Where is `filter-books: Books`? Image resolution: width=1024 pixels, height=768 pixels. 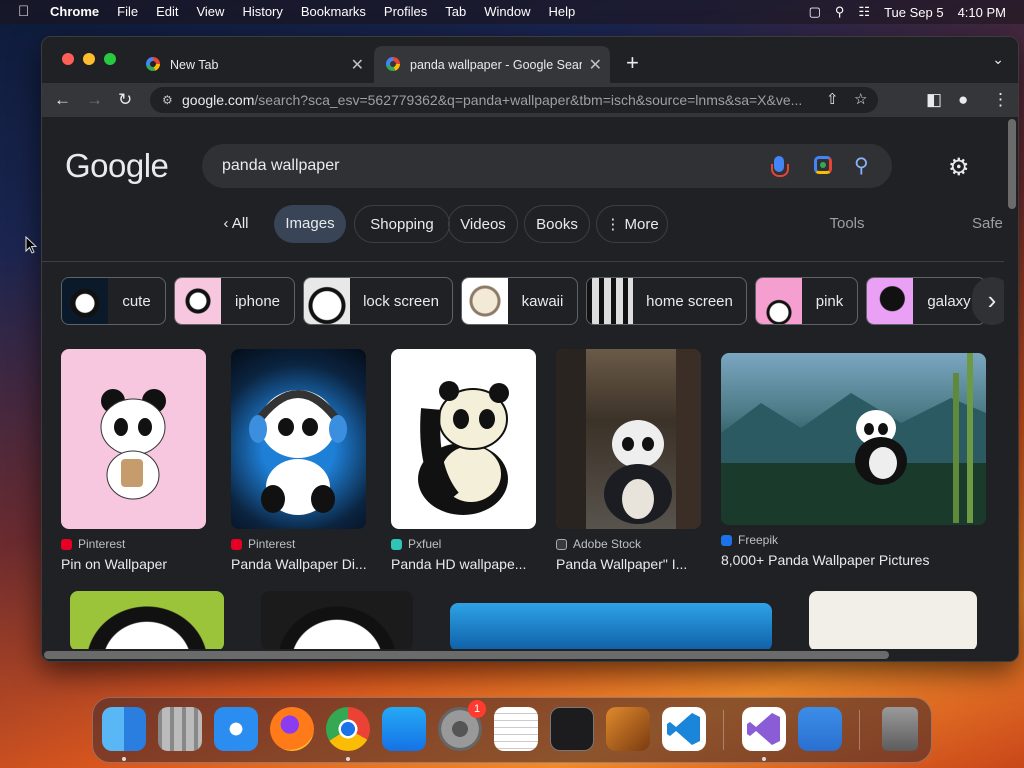 filter-books: Books is located at coordinates (557, 224).